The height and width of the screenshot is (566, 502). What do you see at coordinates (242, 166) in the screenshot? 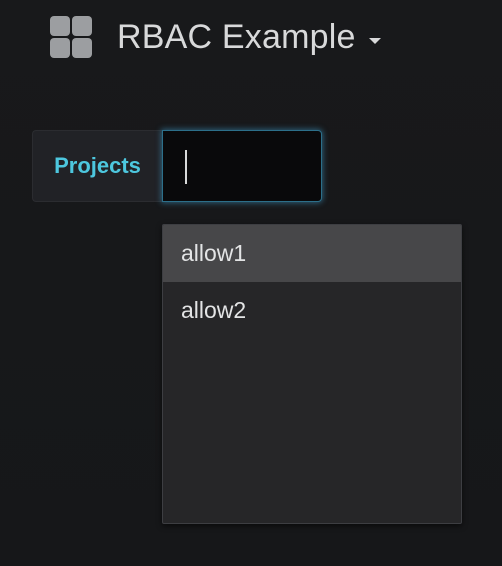
I see `variable-input` at bounding box center [242, 166].